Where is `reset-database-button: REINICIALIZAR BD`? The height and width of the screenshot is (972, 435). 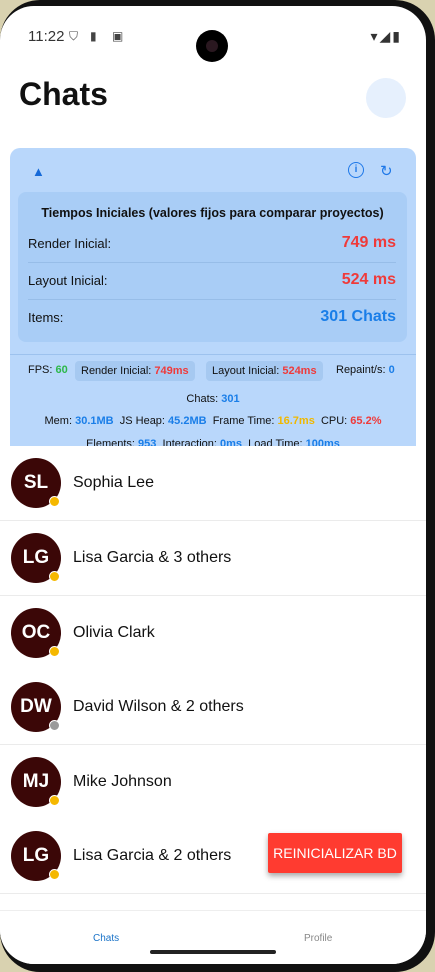 reset-database-button: REINICIALIZAR BD is located at coordinates (335, 853).